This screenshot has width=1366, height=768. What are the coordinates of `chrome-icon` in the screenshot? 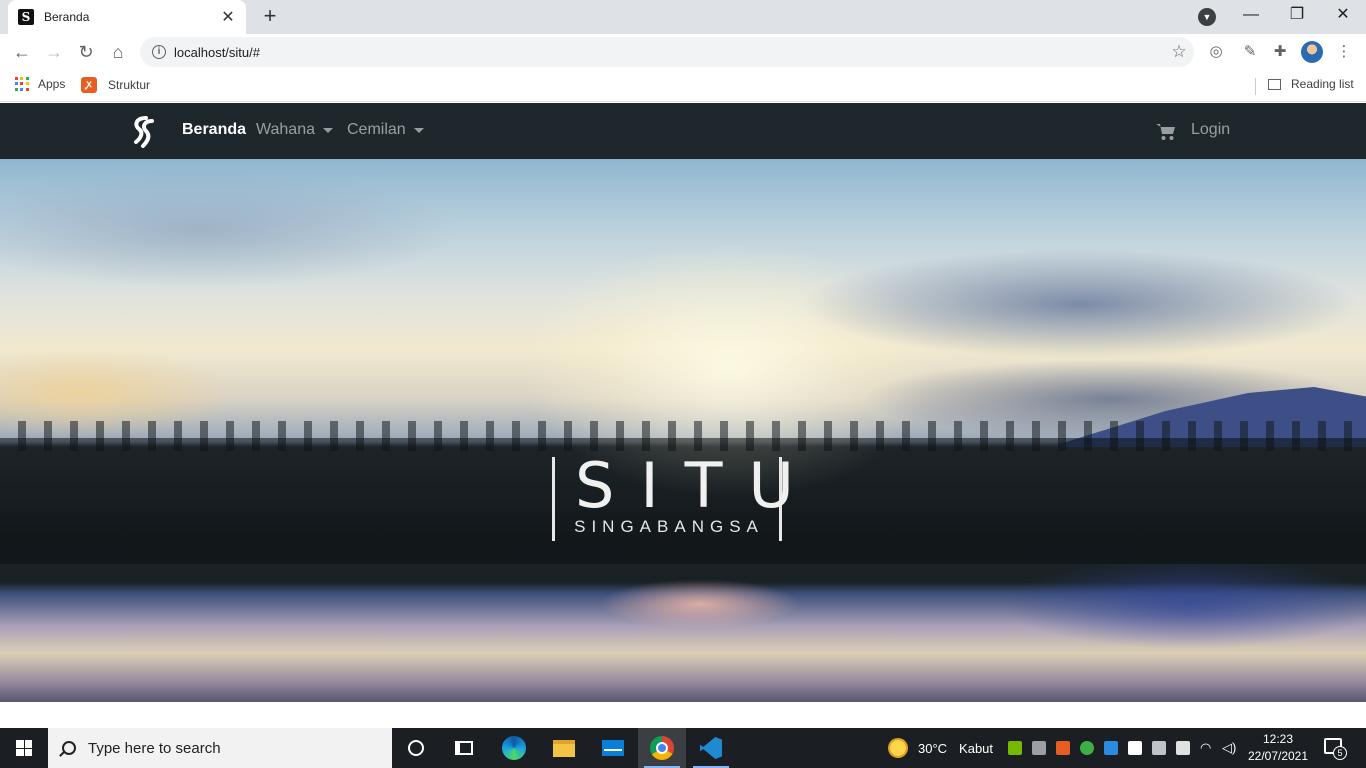 It's located at (662, 748).